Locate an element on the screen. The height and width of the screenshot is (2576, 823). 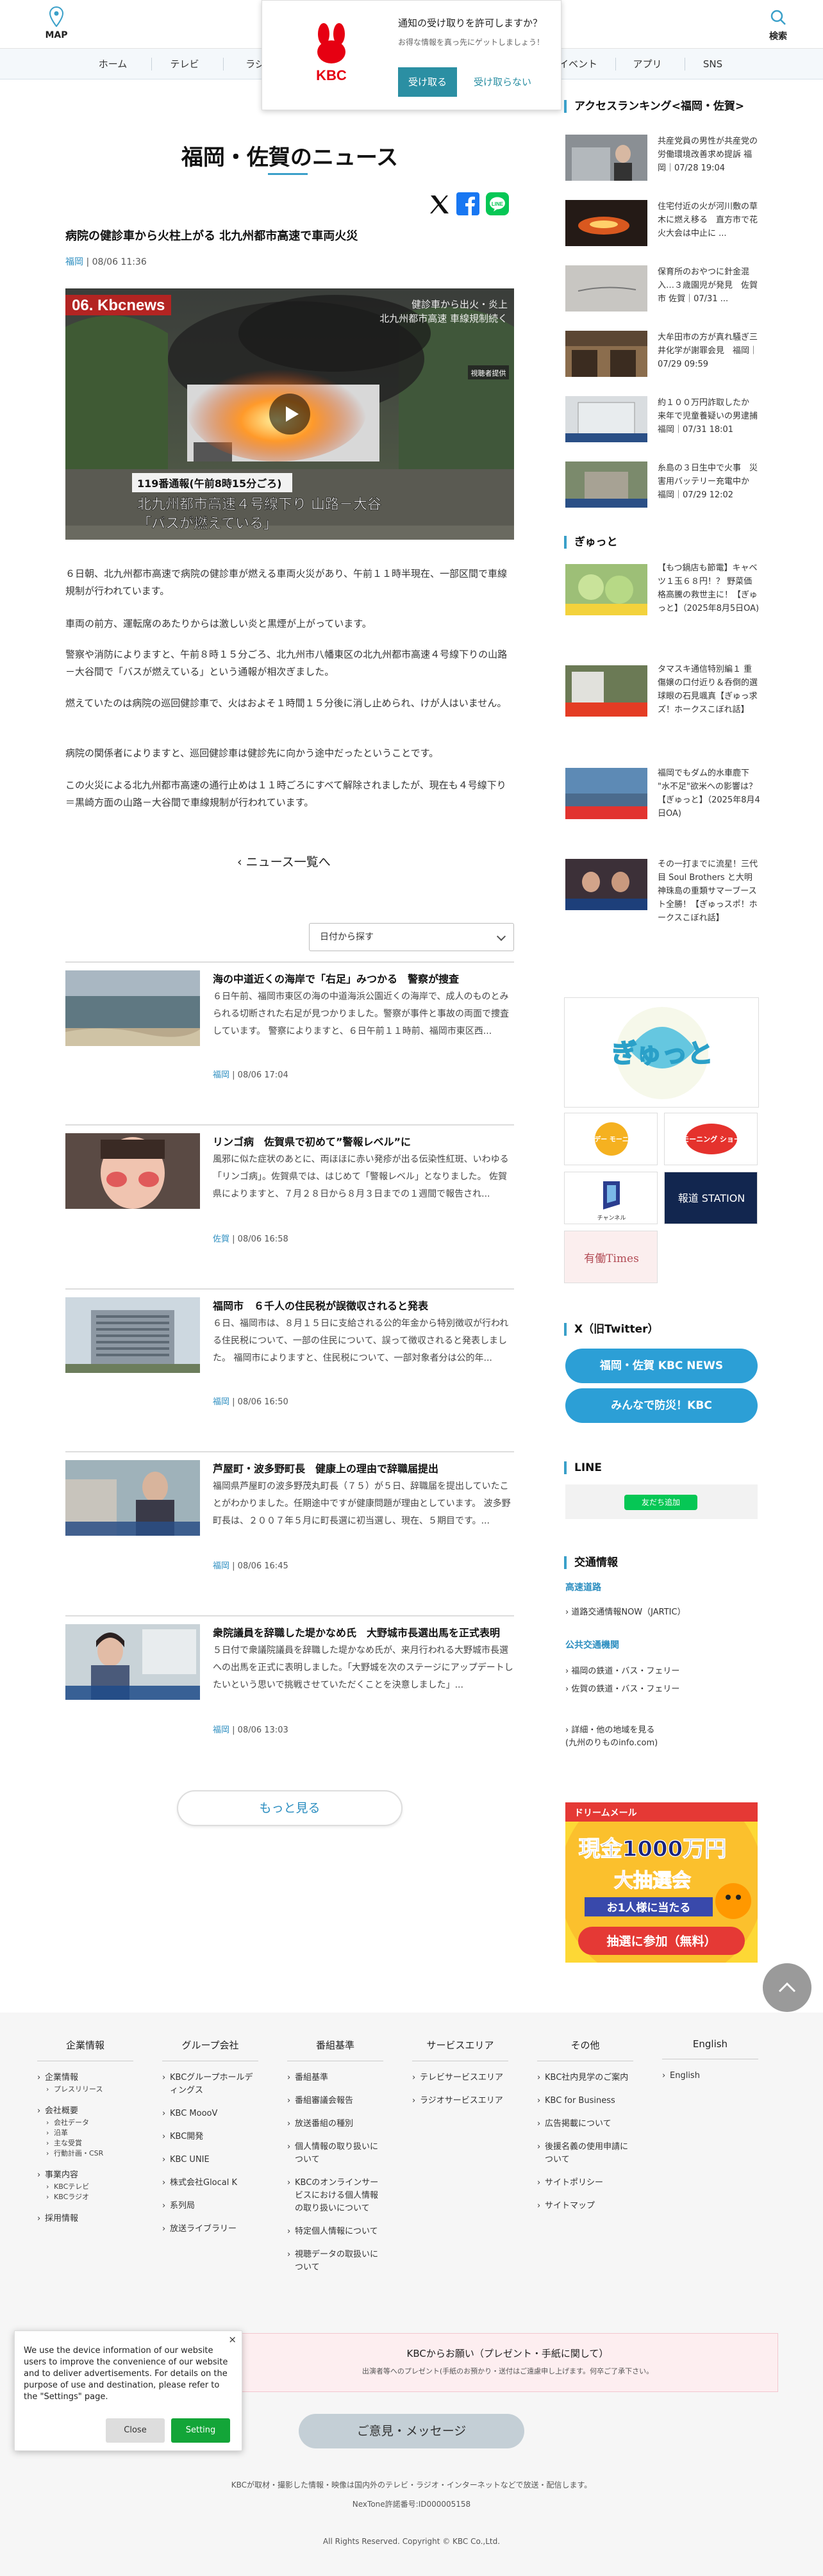
footer-link: 広告掲載について is located at coordinates (585, 2124).